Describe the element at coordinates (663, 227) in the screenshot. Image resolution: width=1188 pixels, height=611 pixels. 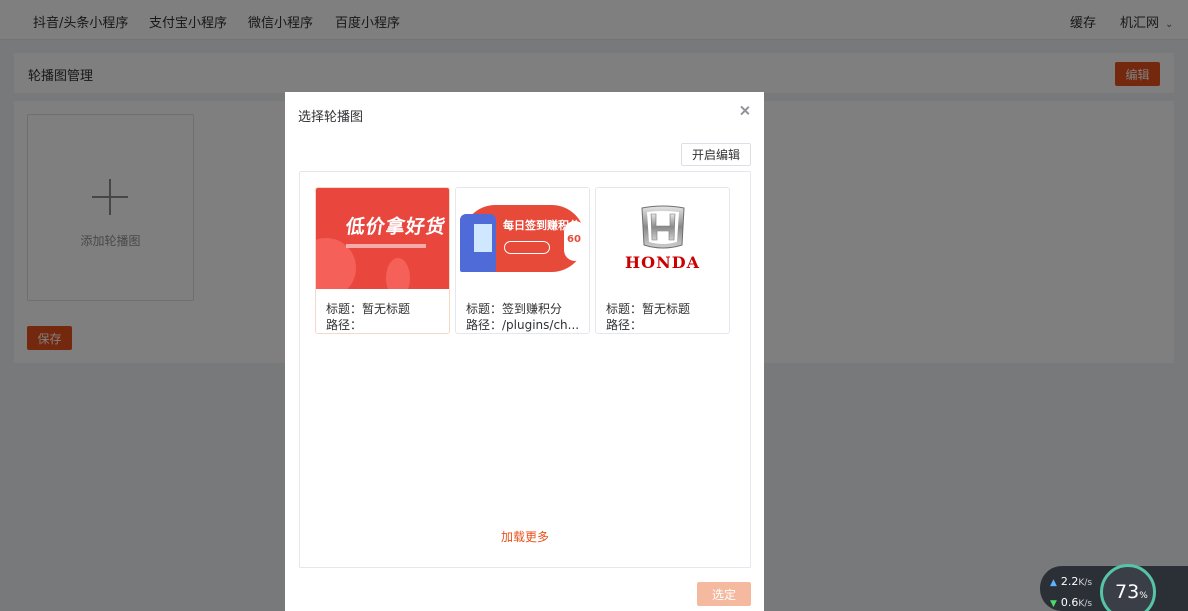
I see `honda-logo-icon` at that location.